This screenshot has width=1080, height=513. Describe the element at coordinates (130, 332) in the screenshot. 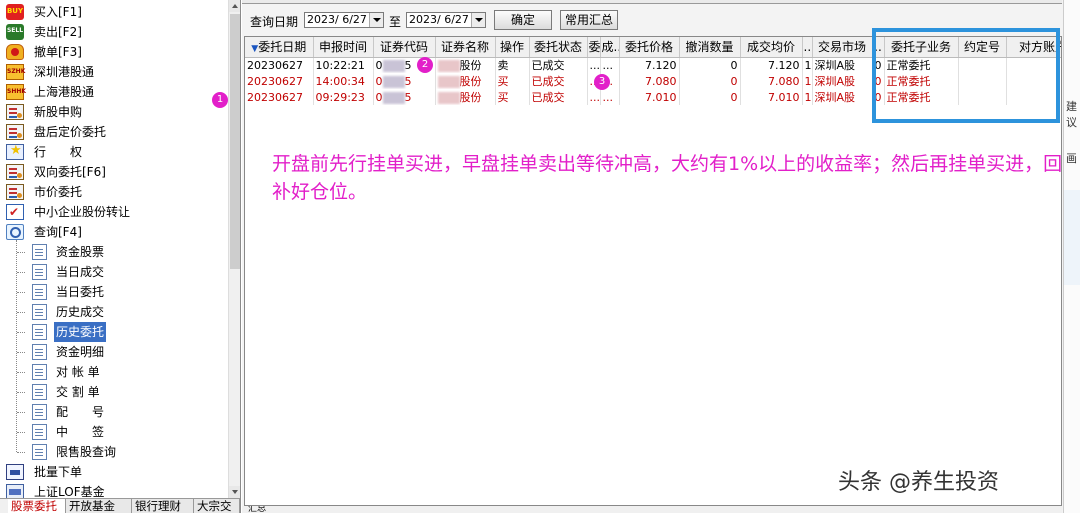

I see `tree-item: 历史委托` at that location.